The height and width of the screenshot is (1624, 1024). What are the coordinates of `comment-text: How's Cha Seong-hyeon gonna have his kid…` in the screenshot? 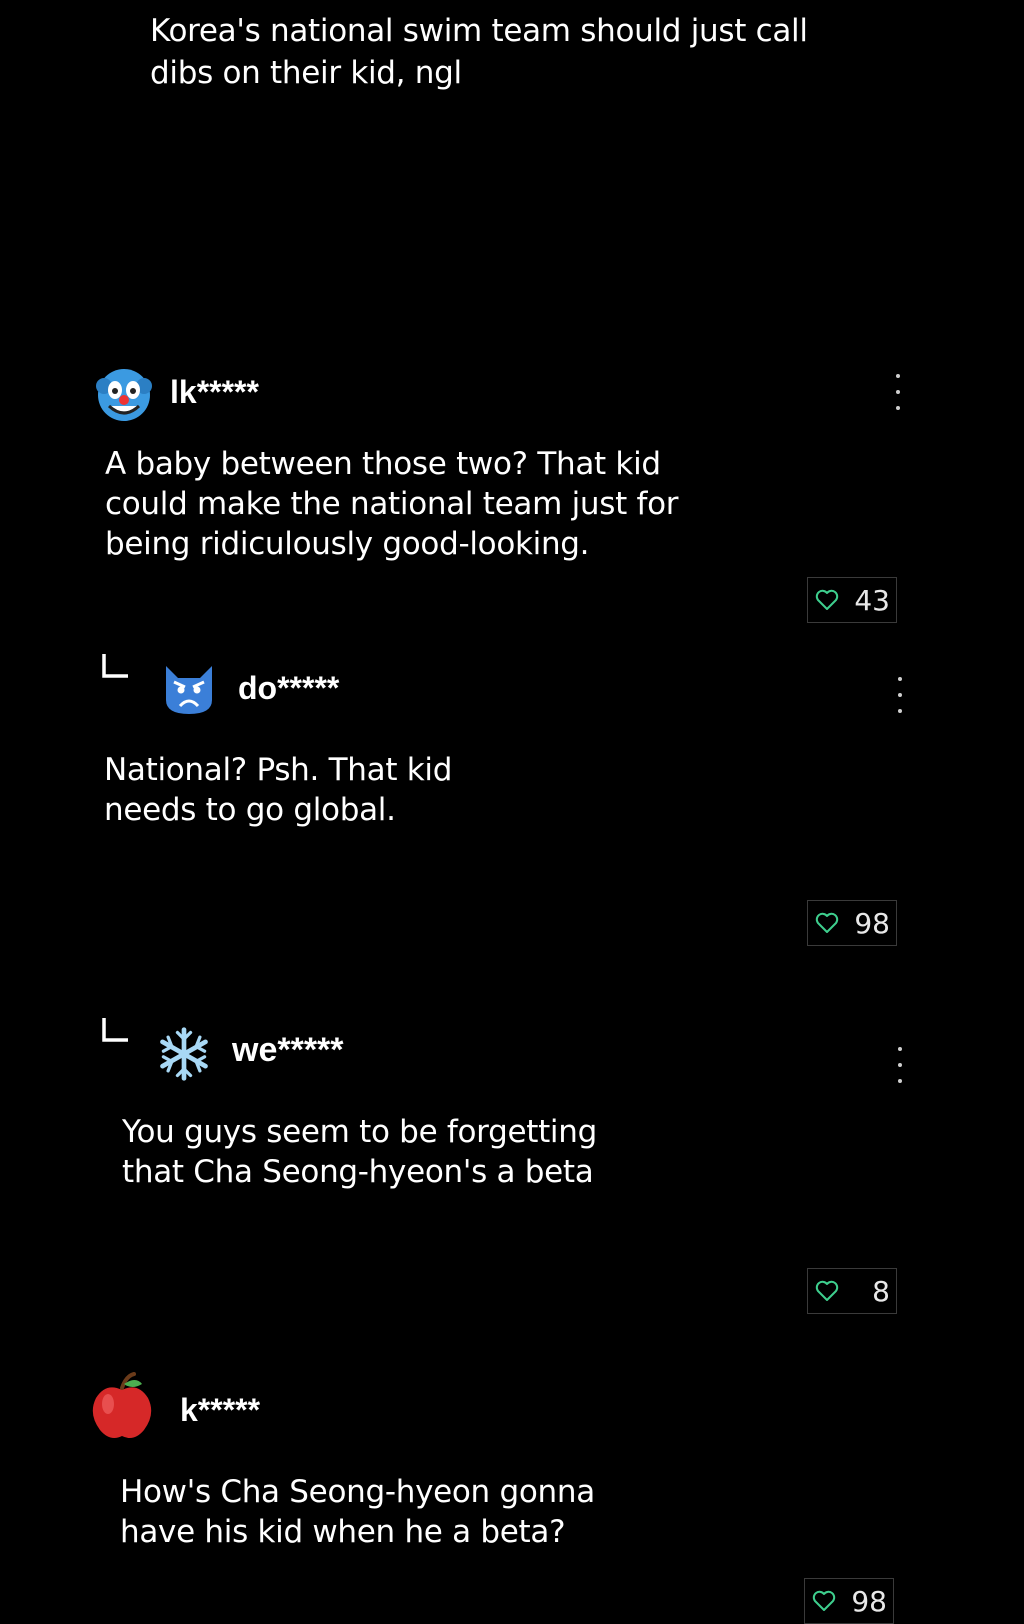 It's located at (357, 1512).